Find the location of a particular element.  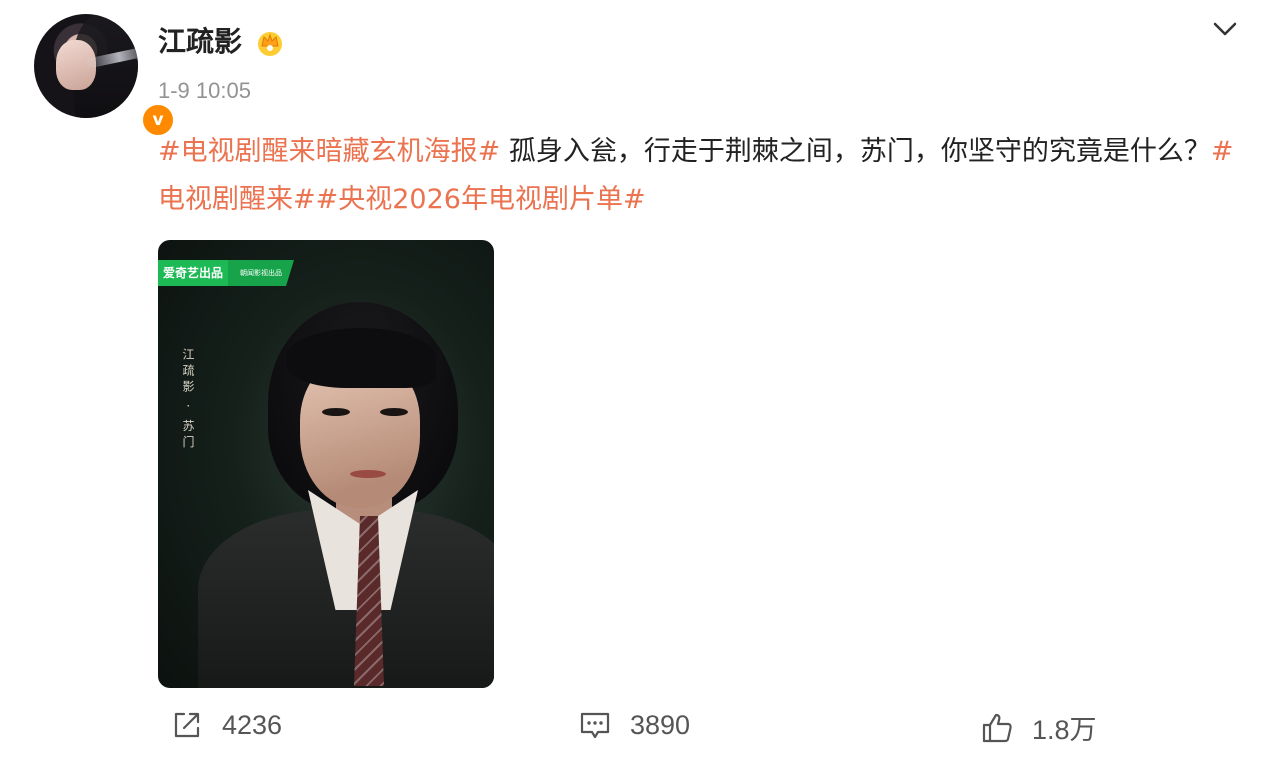

chevron-down-icon is located at coordinates (1225, 29).